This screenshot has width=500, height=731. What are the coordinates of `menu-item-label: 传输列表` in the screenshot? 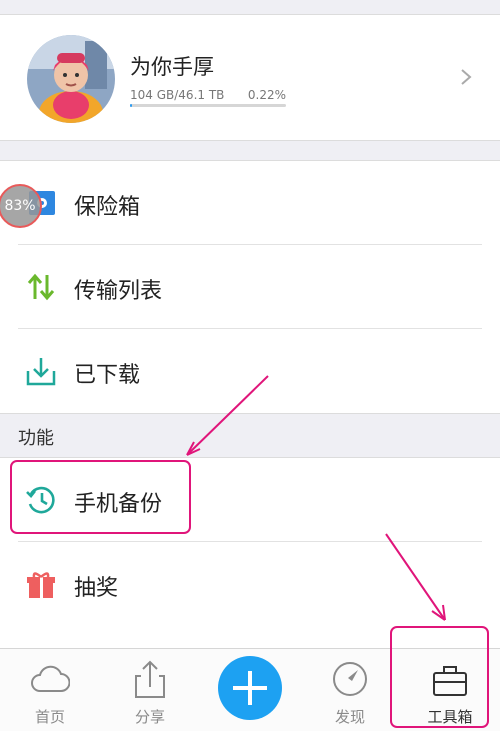 It's located at (118, 291).